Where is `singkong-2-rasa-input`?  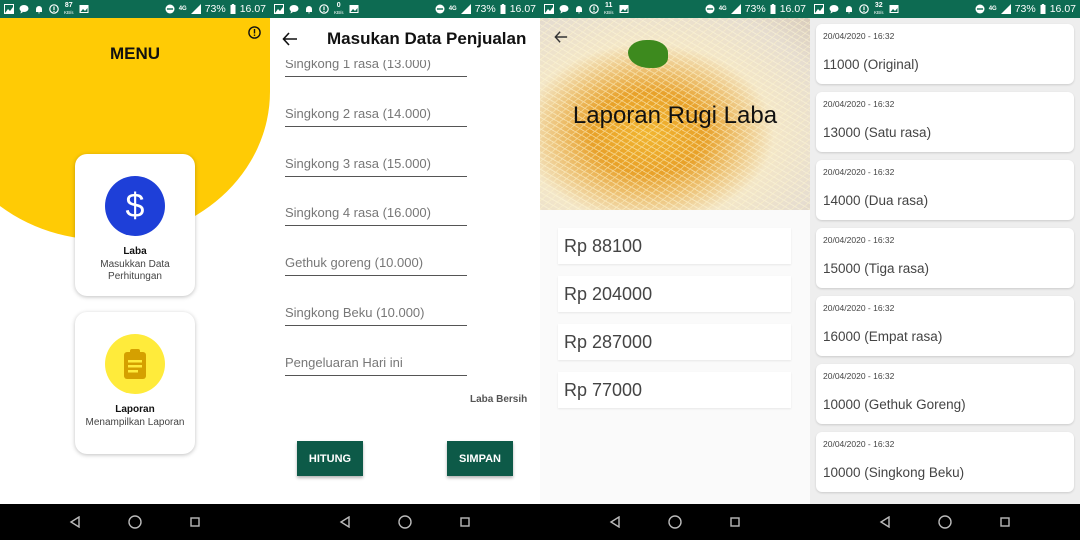
singkong-2-rasa-input is located at coordinates (376, 113).